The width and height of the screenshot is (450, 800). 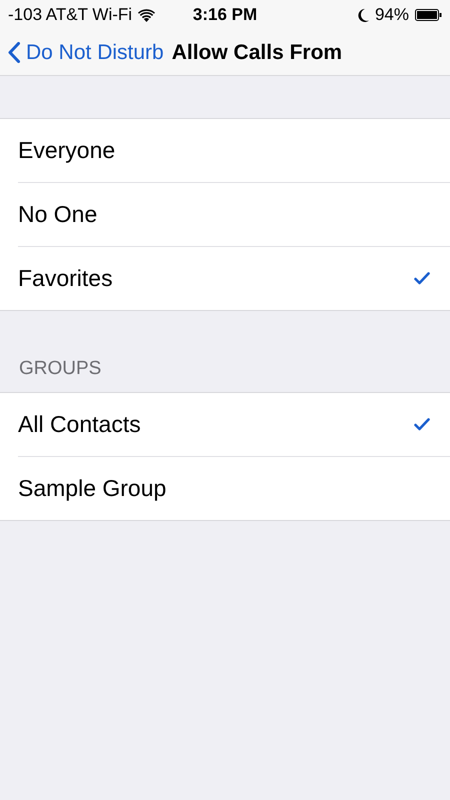 I want to click on section-header: GROUPS, so click(x=60, y=369).